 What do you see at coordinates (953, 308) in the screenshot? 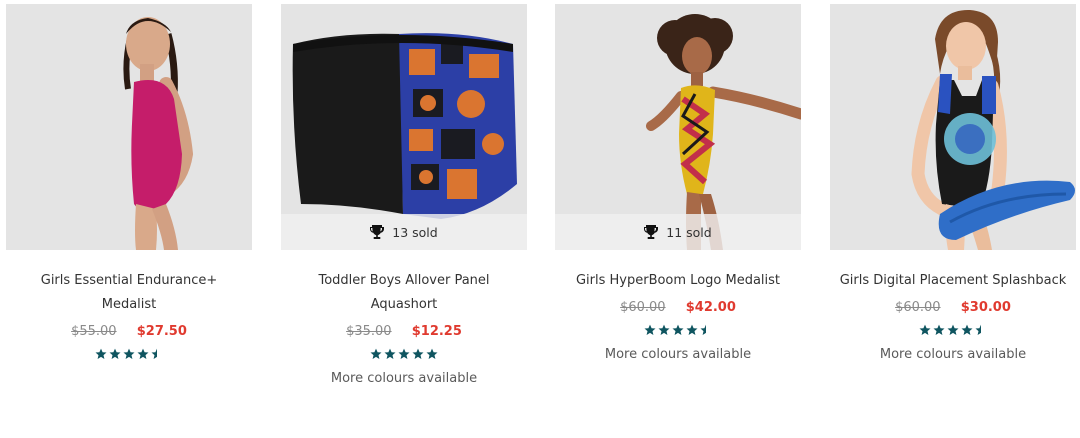
I see `price-row: $60.00 $30.00` at bounding box center [953, 308].